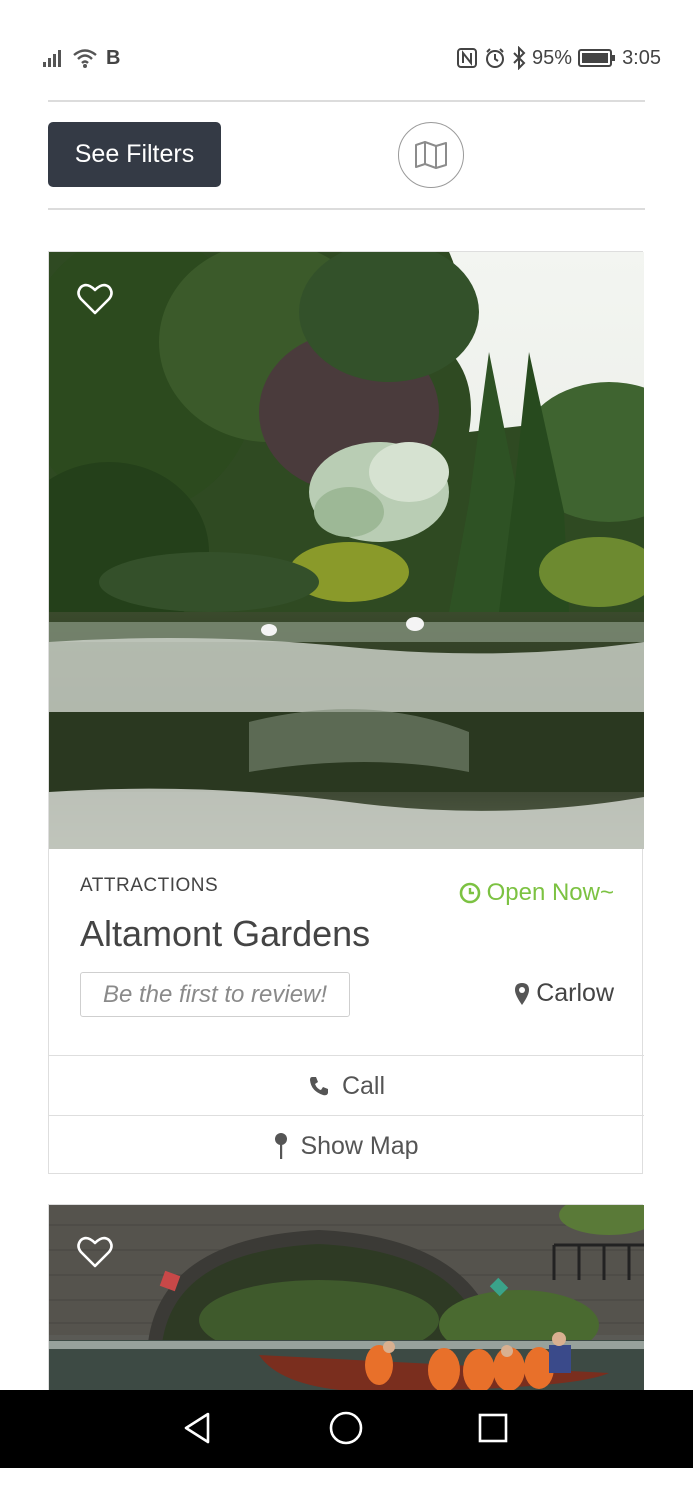 The image size is (693, 1500). What do you see at coordinates (346, 209) in the screenshot?
I see `toolbar-divider` at bounding box center [346, 209].